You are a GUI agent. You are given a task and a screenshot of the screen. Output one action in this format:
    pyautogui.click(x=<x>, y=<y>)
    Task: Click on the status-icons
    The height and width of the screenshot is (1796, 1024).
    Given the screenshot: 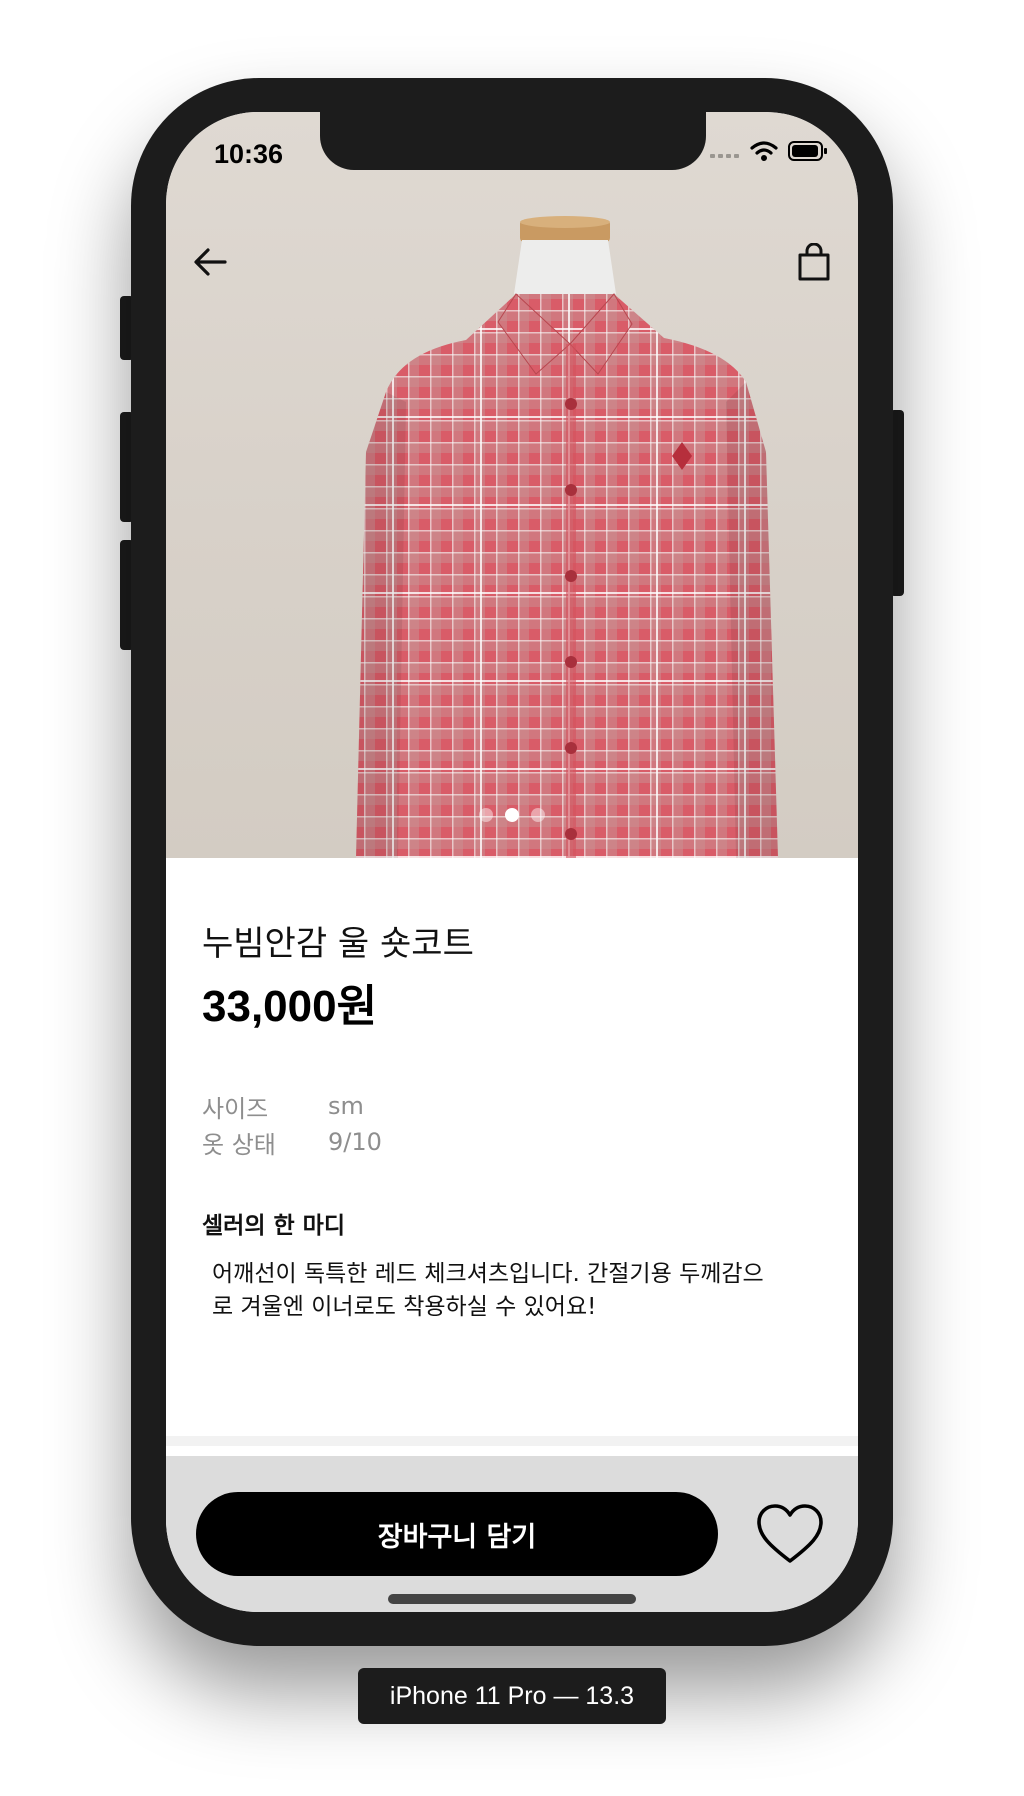 What is the action you would take?
    pyautogui.click(x=769, y=151)
    